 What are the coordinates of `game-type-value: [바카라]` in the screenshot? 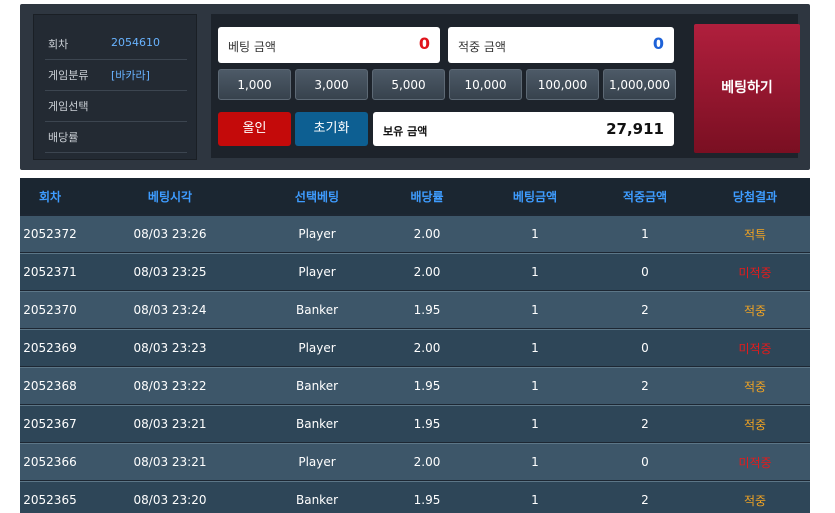 It's located at (130, 75).